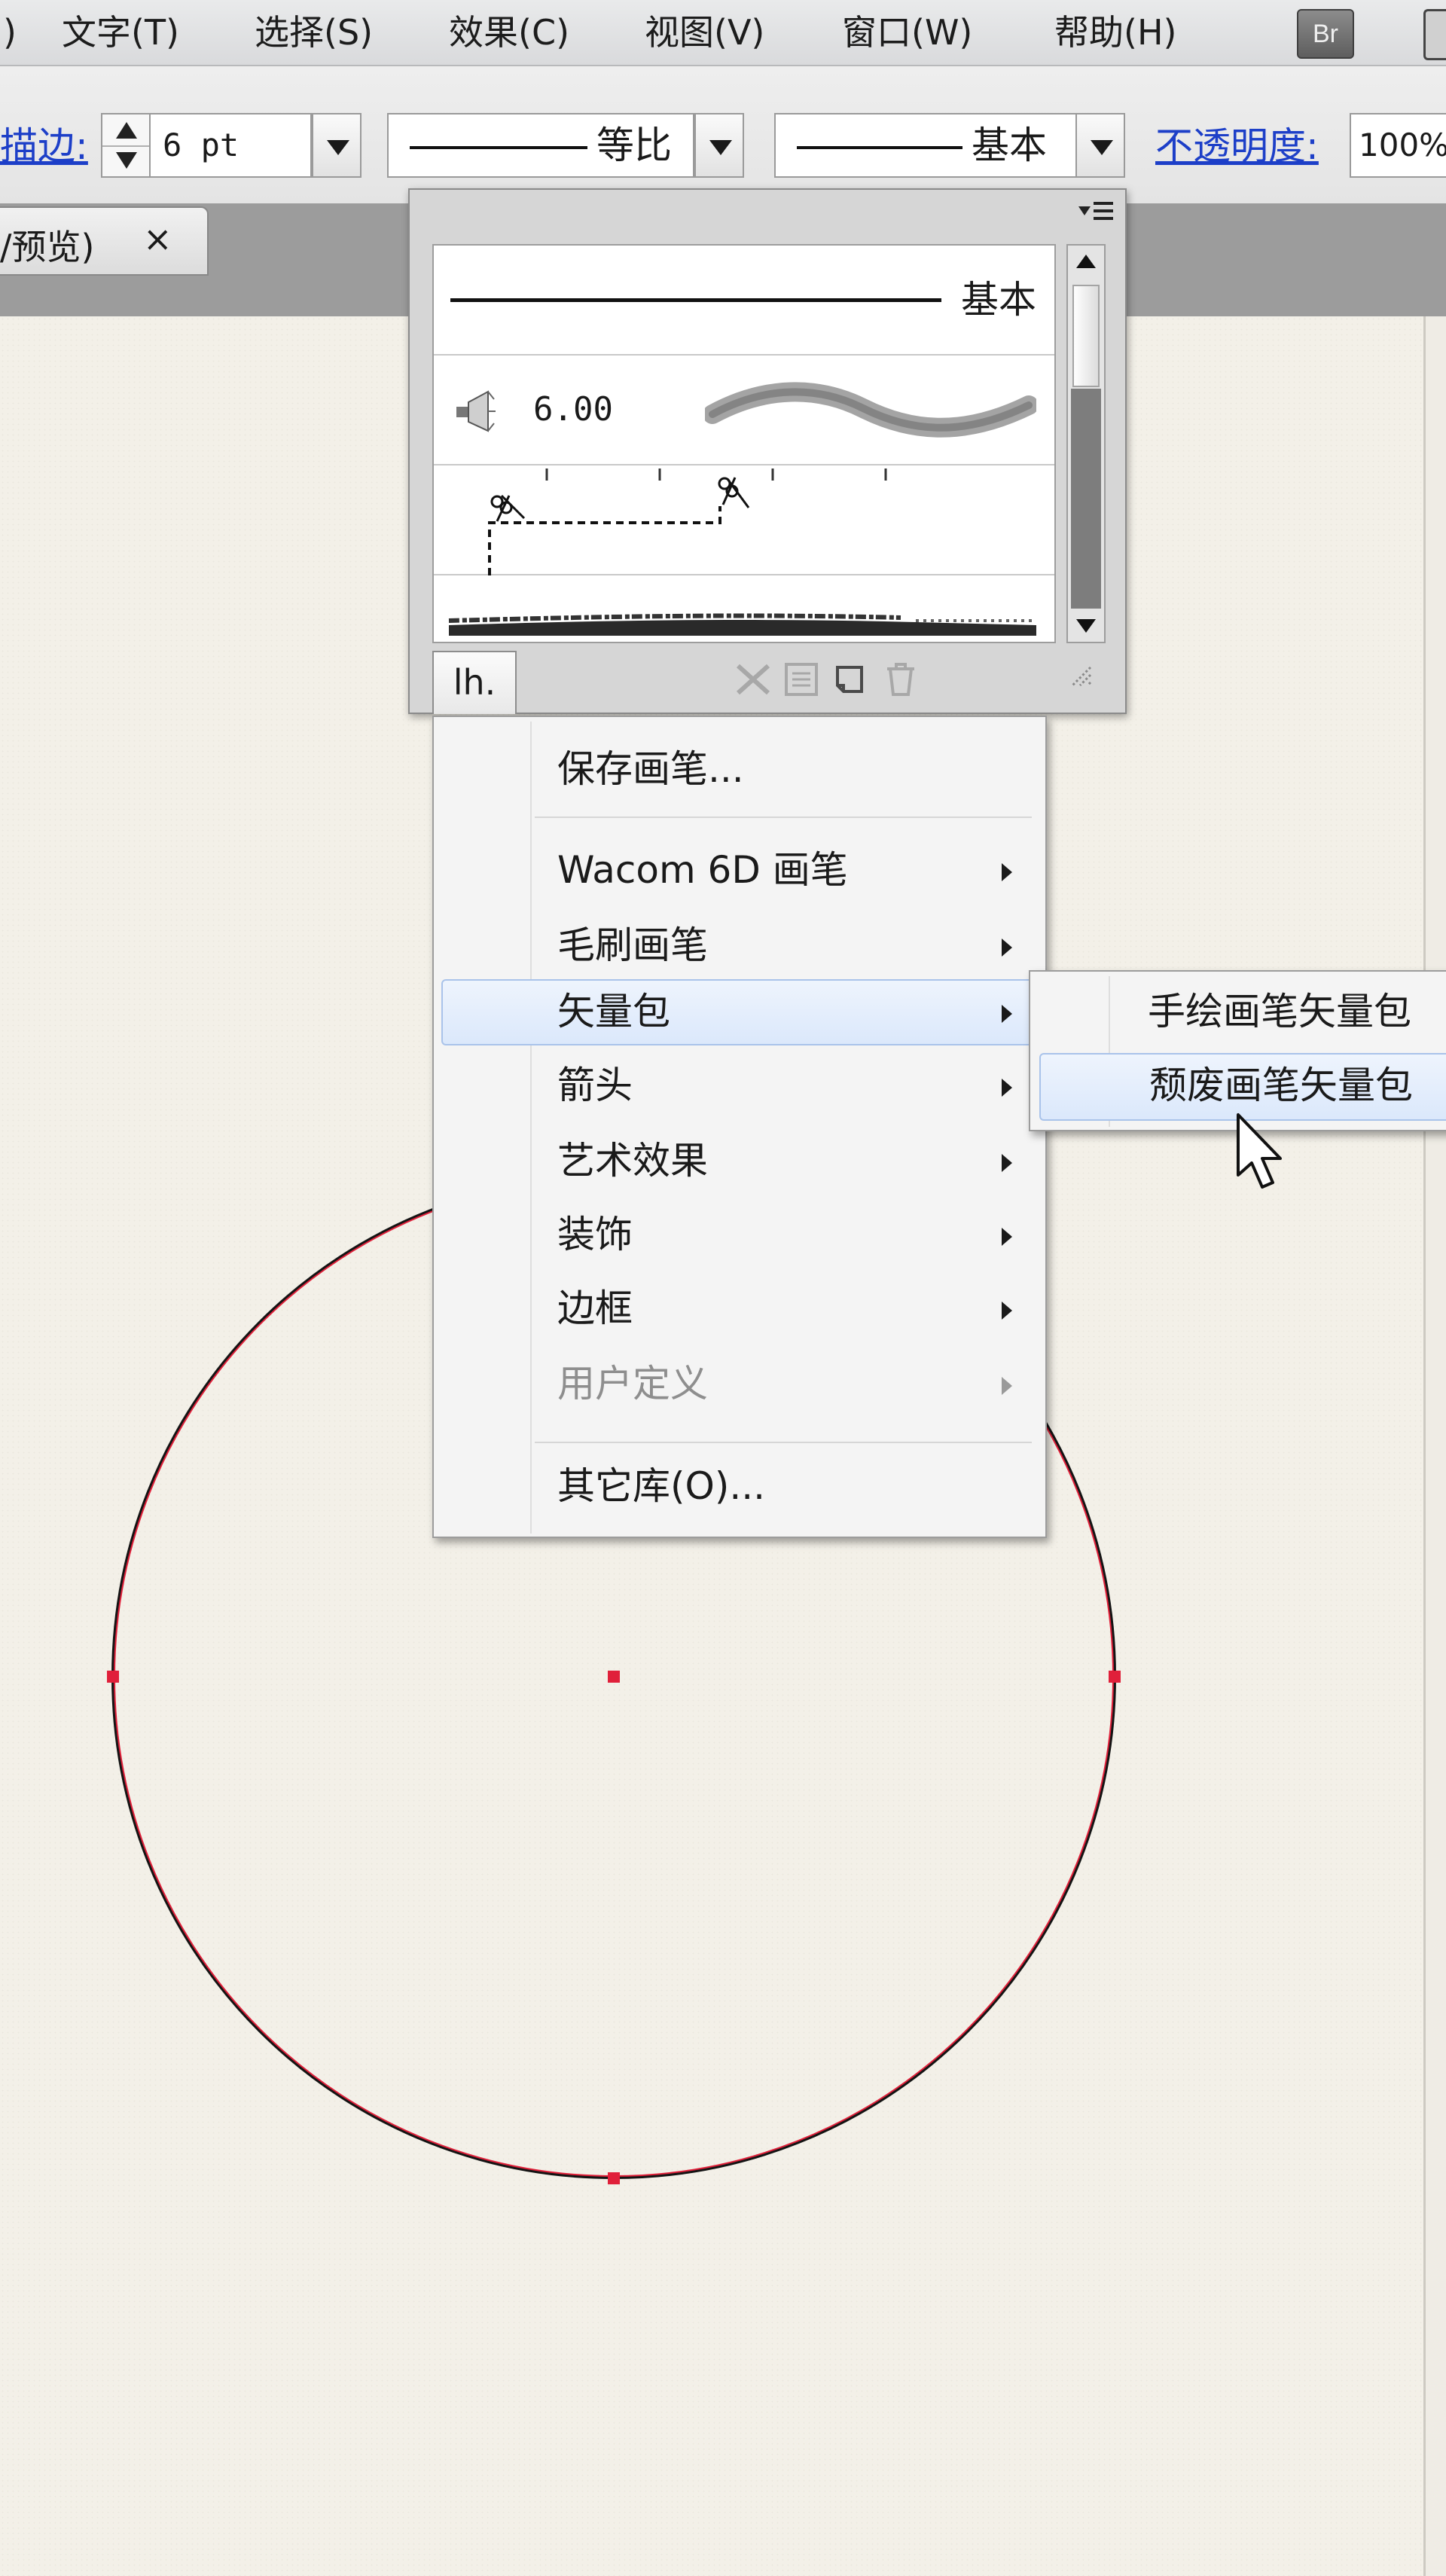 The width and height of the screenshot is (1446, 2576). What do you see at coordinates (740, 1235) in the screenshot?
I see `menu-item-decorative: 装饰` at bounding box center [740, 1235].